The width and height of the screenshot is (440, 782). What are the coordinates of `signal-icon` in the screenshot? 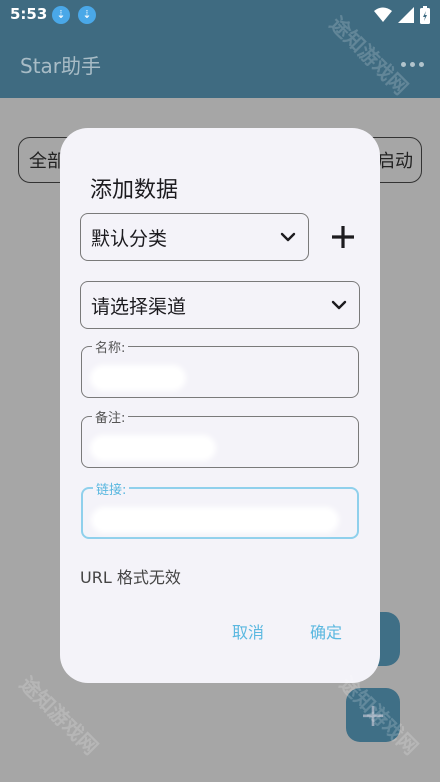 It's located at (406, 15).